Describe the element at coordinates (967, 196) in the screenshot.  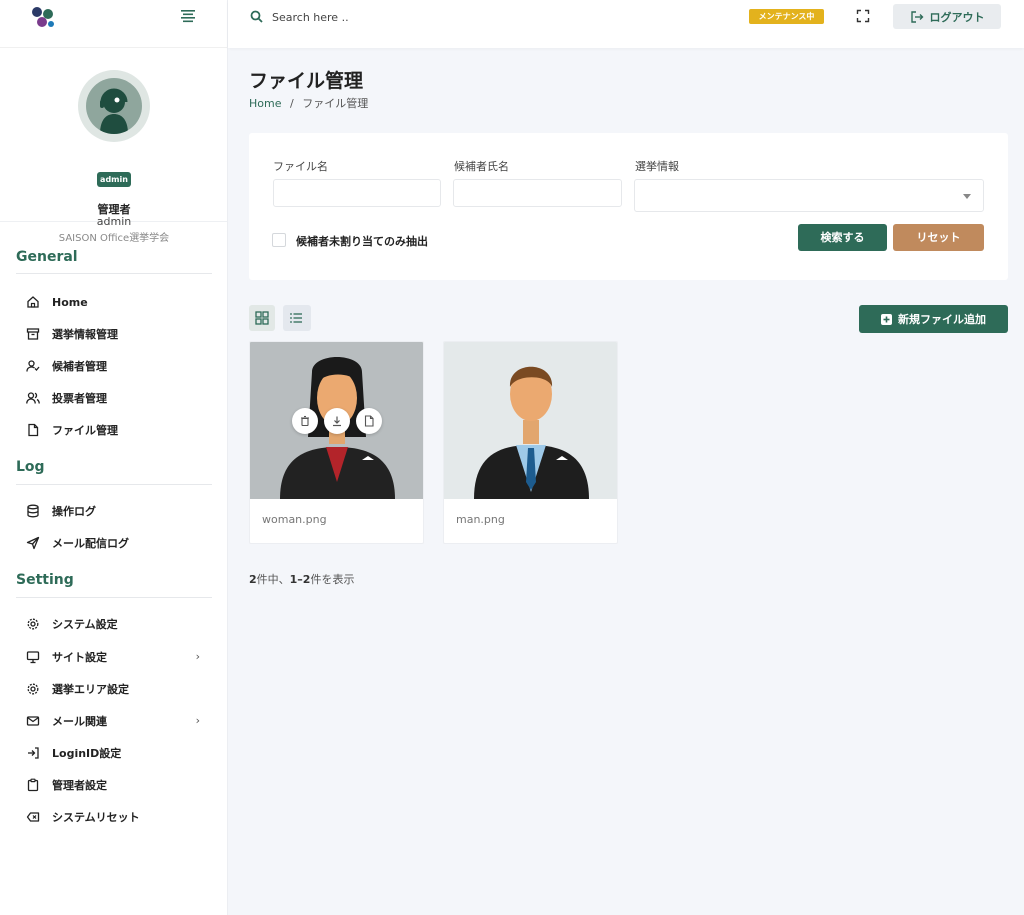
I see `caret-down-icon` at that location.